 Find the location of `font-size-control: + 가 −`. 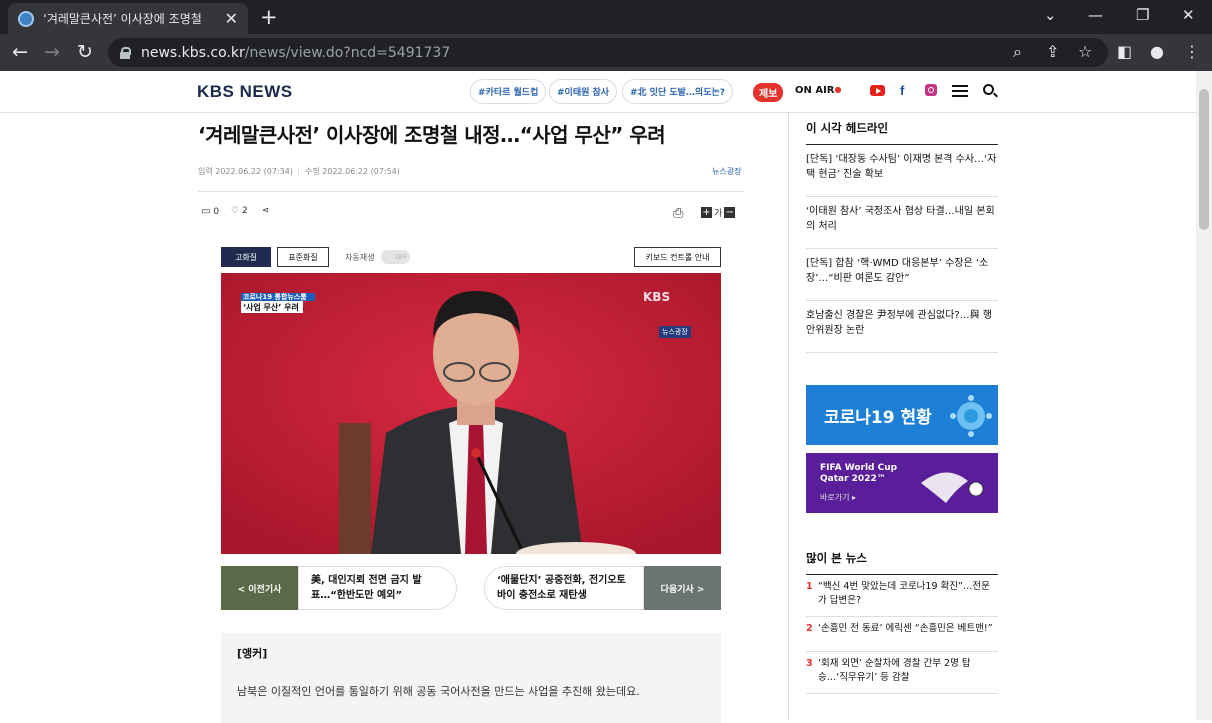

font-size-control: + 가 − is located at coordinates (718, 212).